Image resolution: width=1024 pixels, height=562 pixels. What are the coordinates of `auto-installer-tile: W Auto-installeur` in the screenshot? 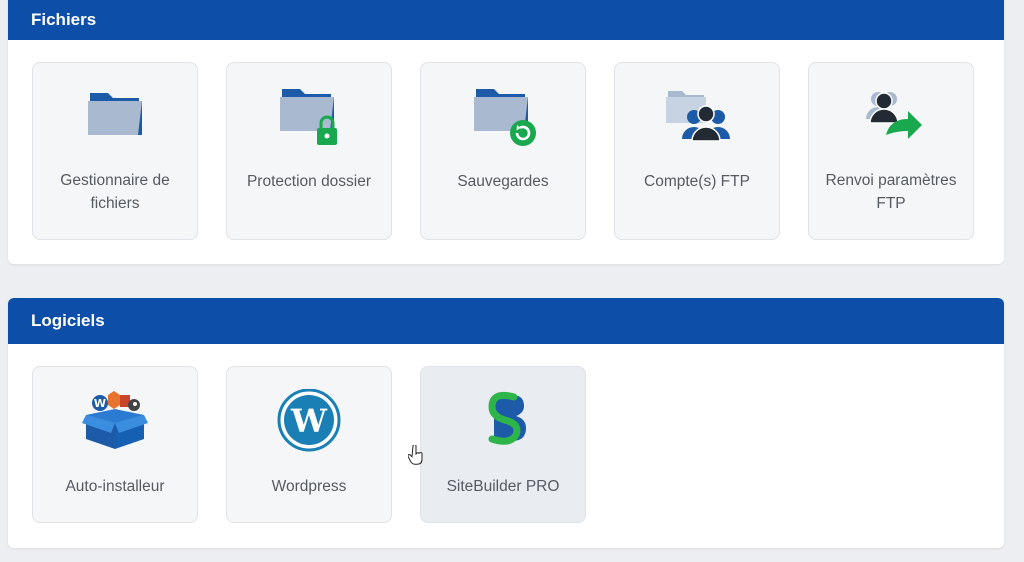 It's located at (115, 444).